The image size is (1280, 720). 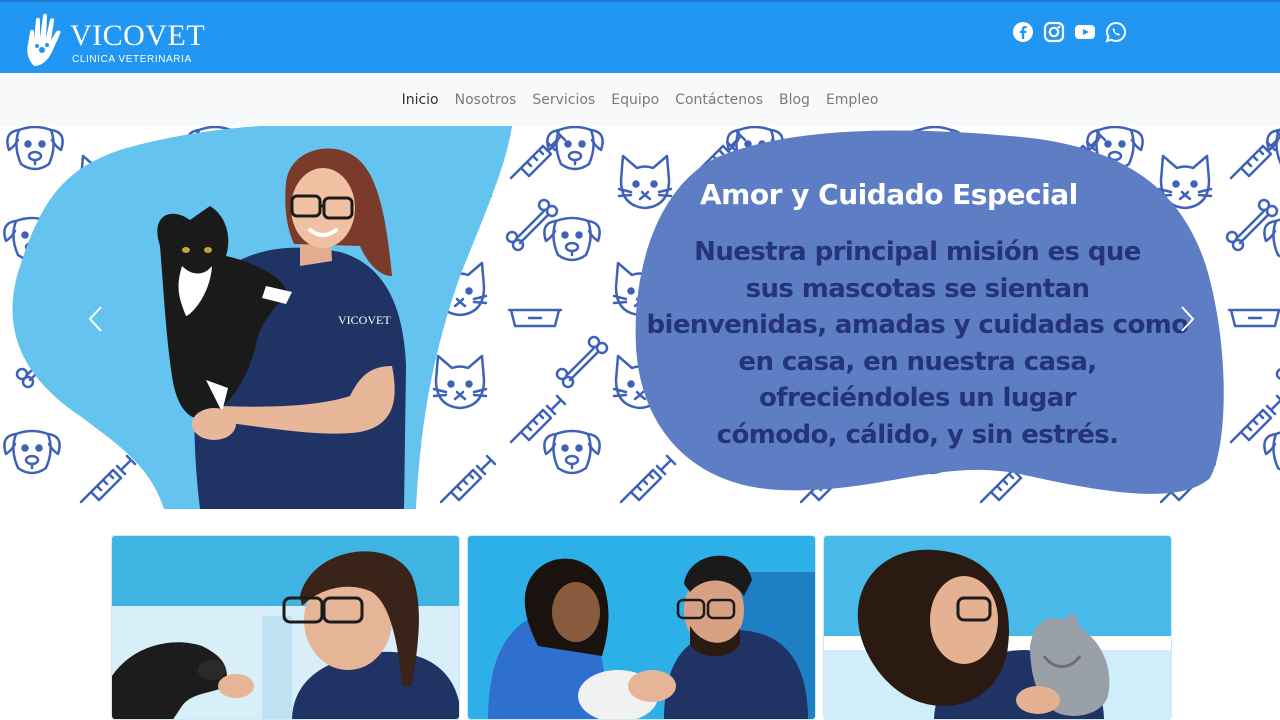 What do you see at coordinates (563, 100) in the screenshot?
I see `nav-item-servicios: Servicios` at bounding box center [563, 100].